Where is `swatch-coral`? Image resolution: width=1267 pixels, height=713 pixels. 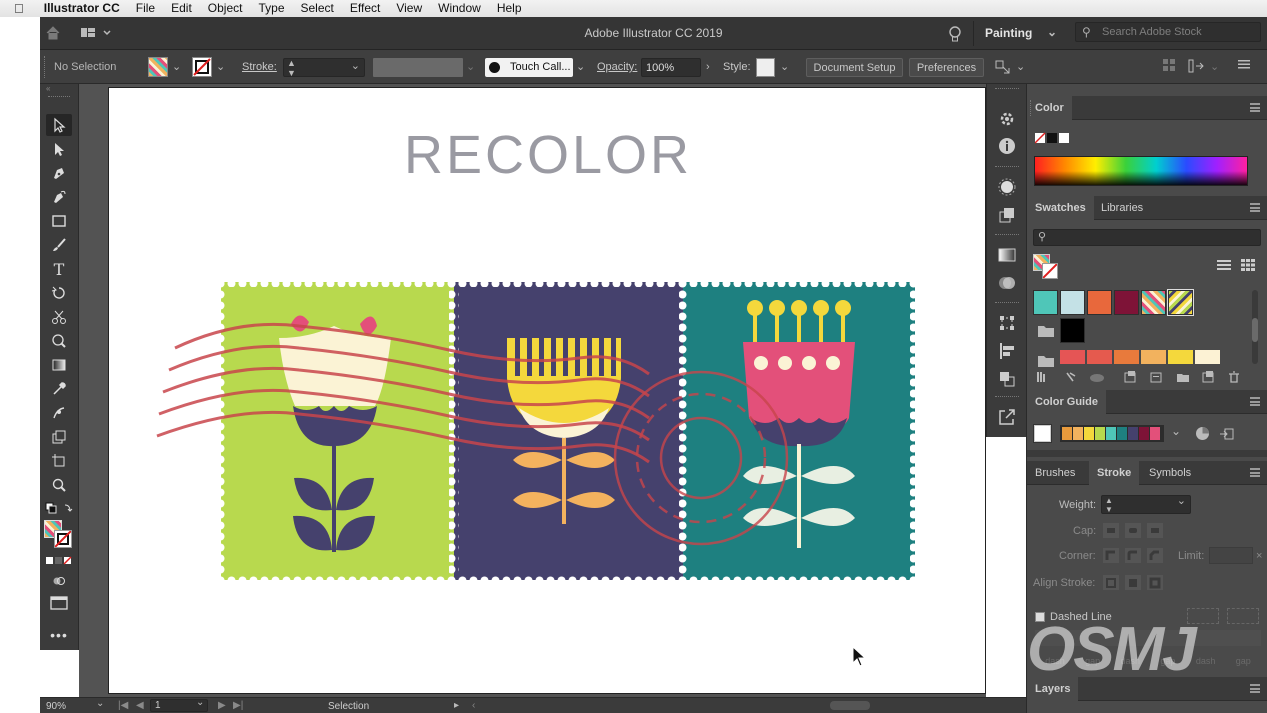
swatch-coral is located at coordinates (1099, 357).